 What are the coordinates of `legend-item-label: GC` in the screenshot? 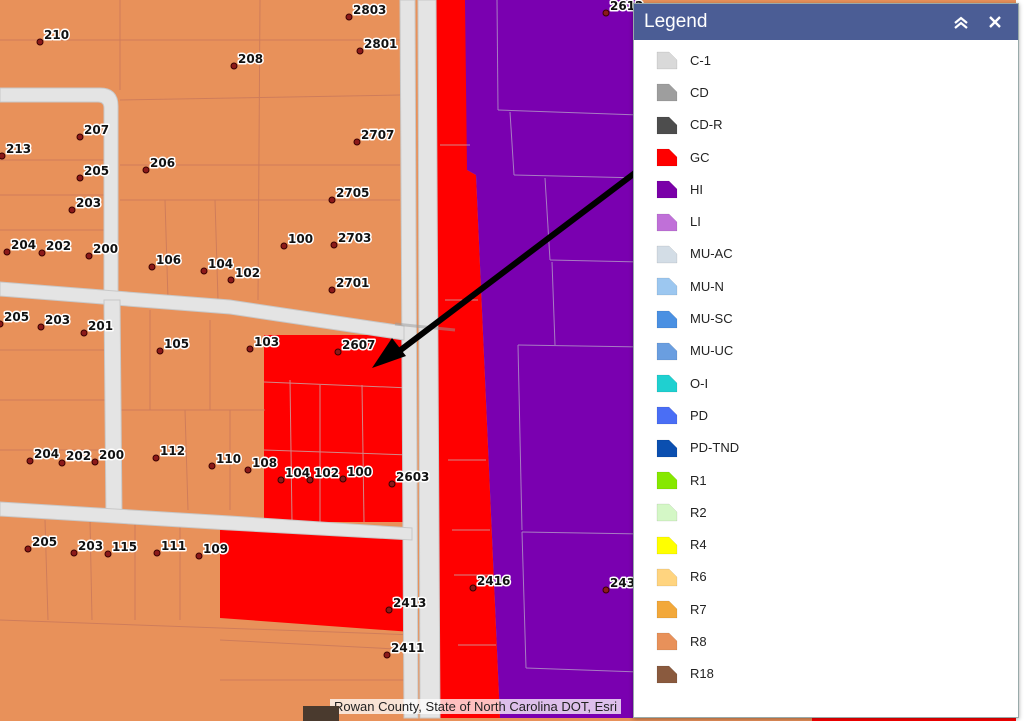 It's located at (700, 157).